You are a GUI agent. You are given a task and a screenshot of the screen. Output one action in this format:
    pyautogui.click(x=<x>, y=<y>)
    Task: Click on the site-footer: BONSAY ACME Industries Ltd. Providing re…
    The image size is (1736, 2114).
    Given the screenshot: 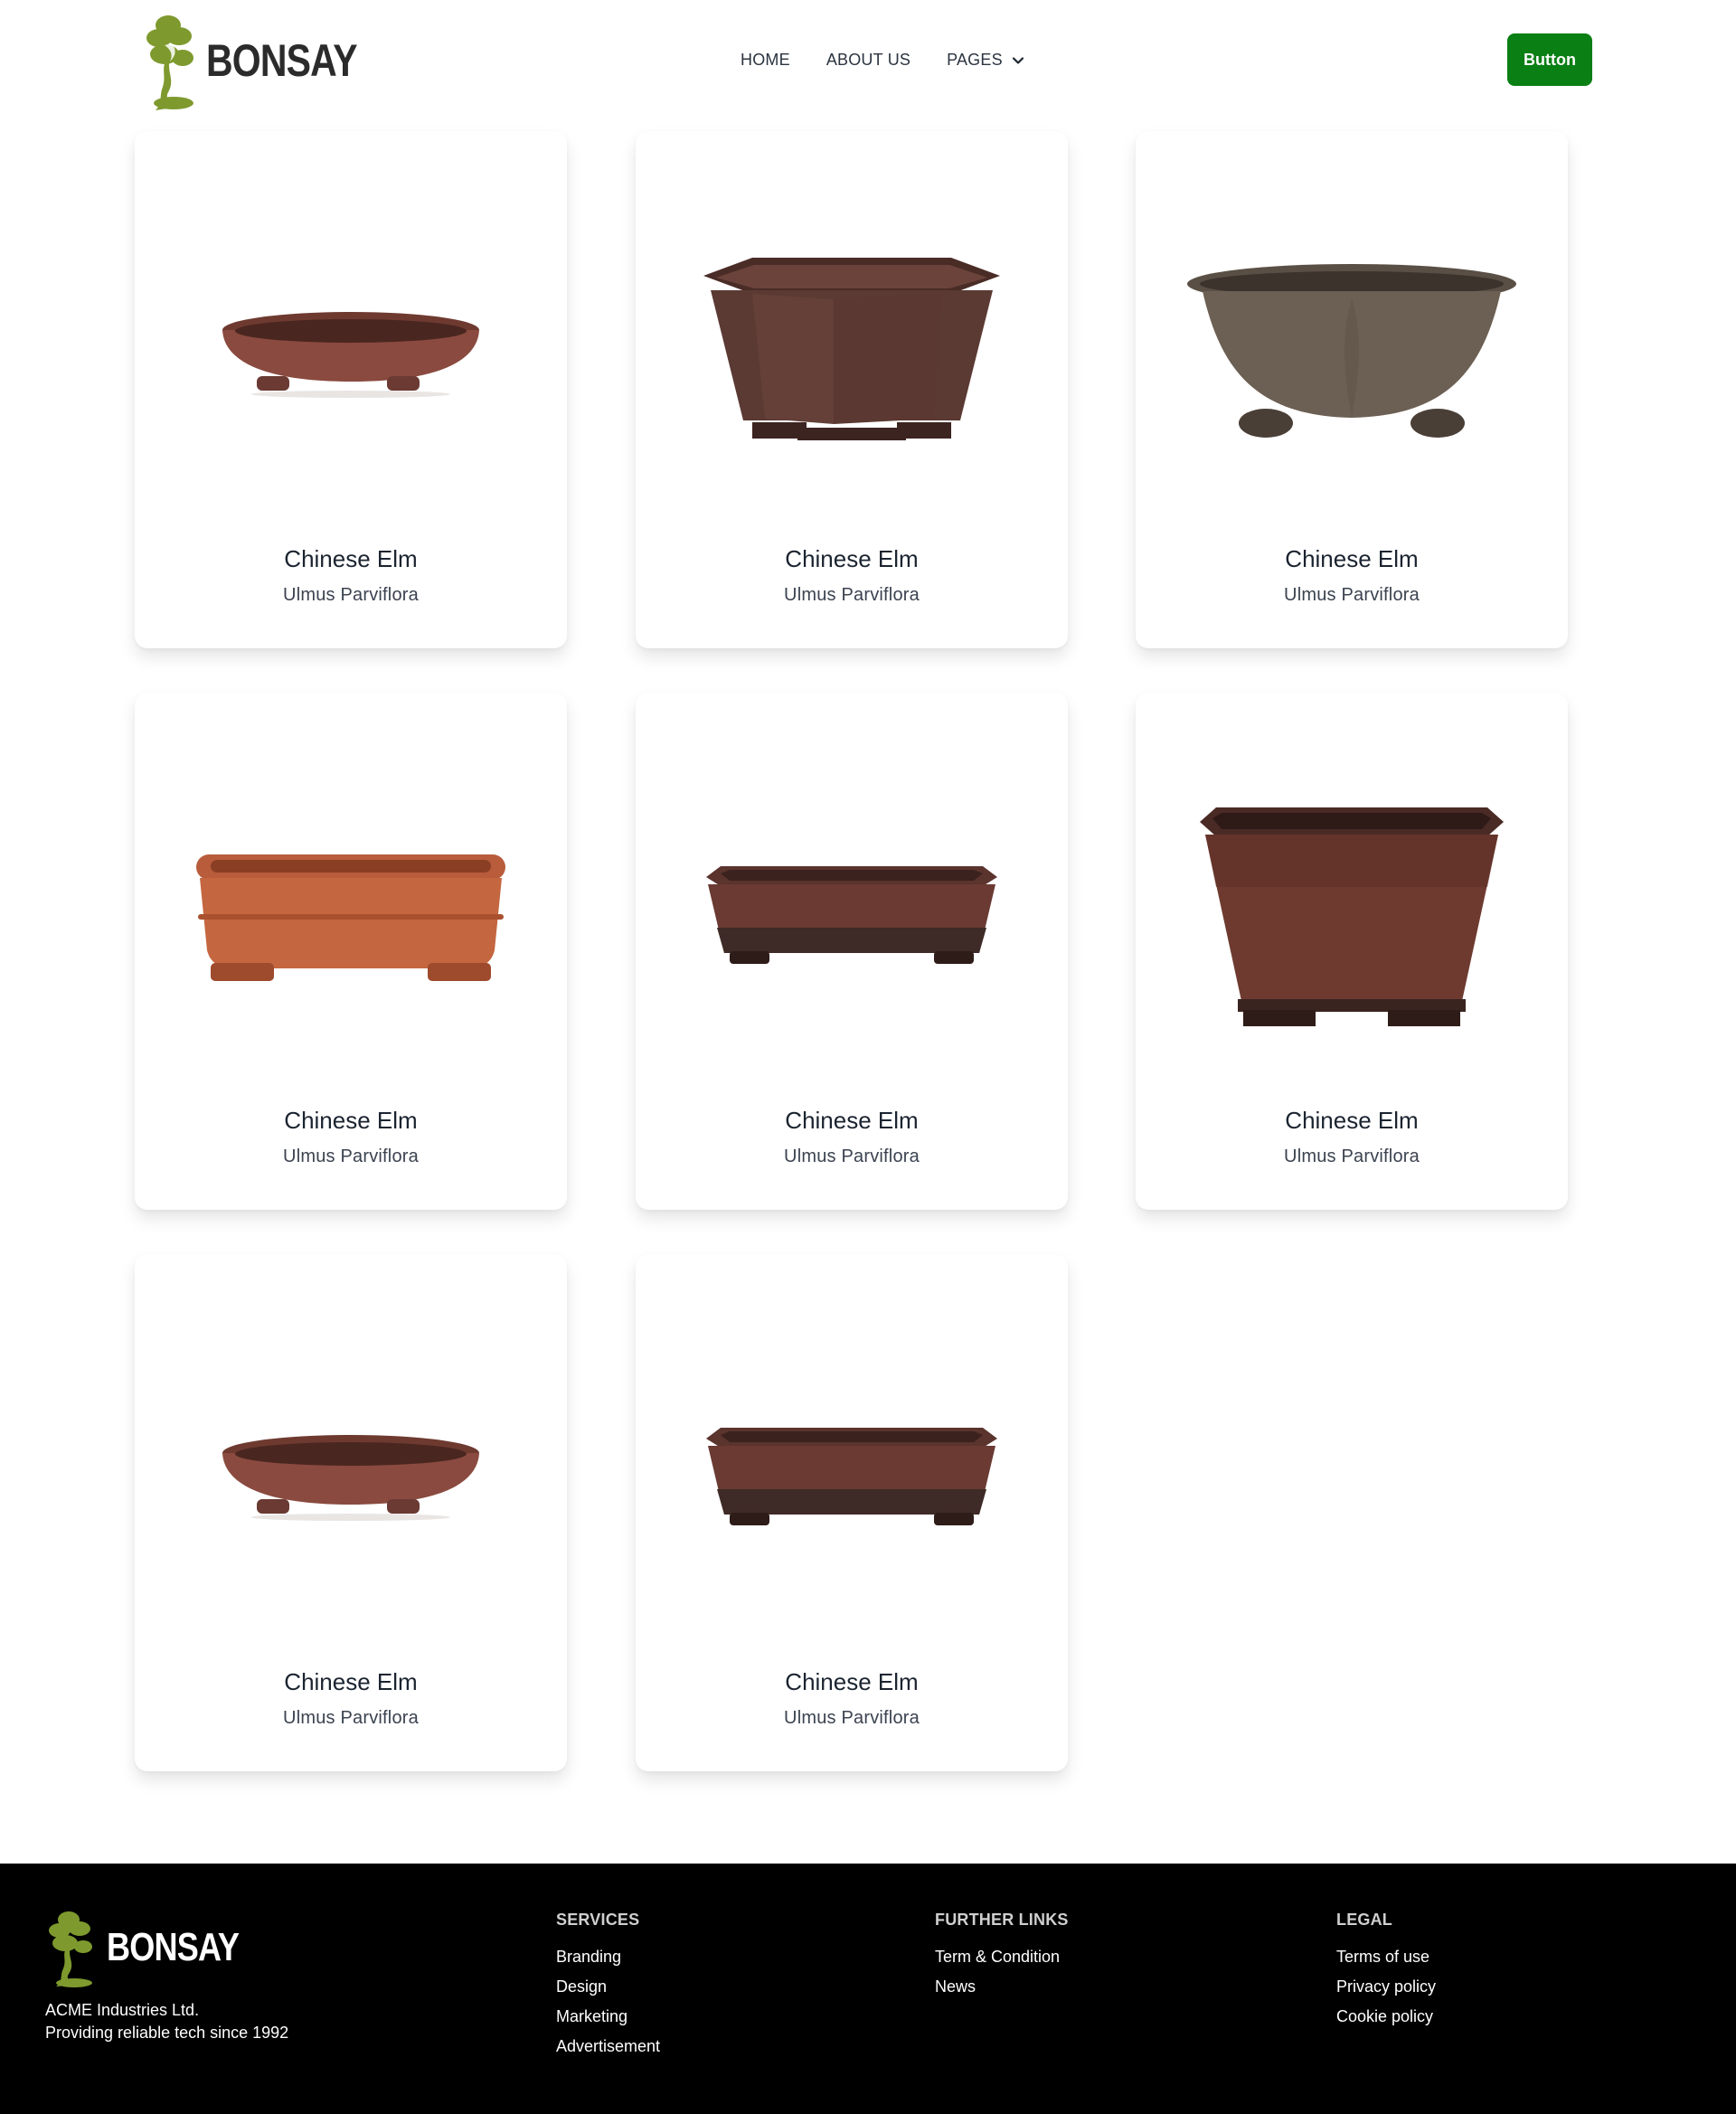 What is the action you would take?
    pyautogui.click(x=868, y=1989)
    